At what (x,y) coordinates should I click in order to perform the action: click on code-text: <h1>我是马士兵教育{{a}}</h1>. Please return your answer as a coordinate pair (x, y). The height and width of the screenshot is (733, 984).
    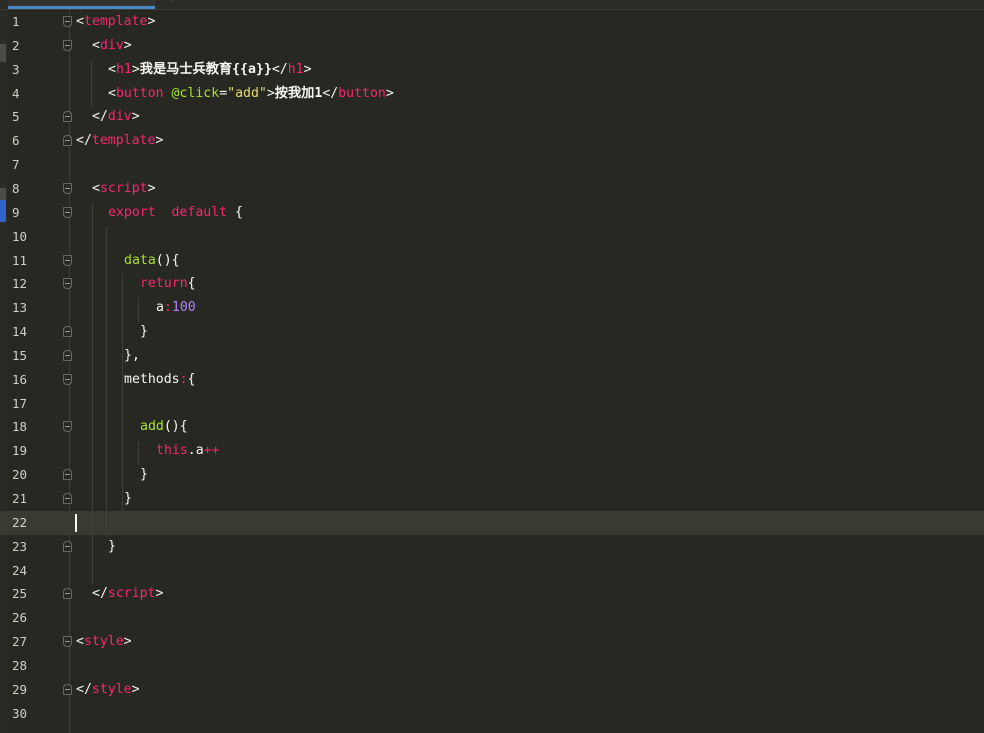
    Looking at the image, I should click on (210, 69).